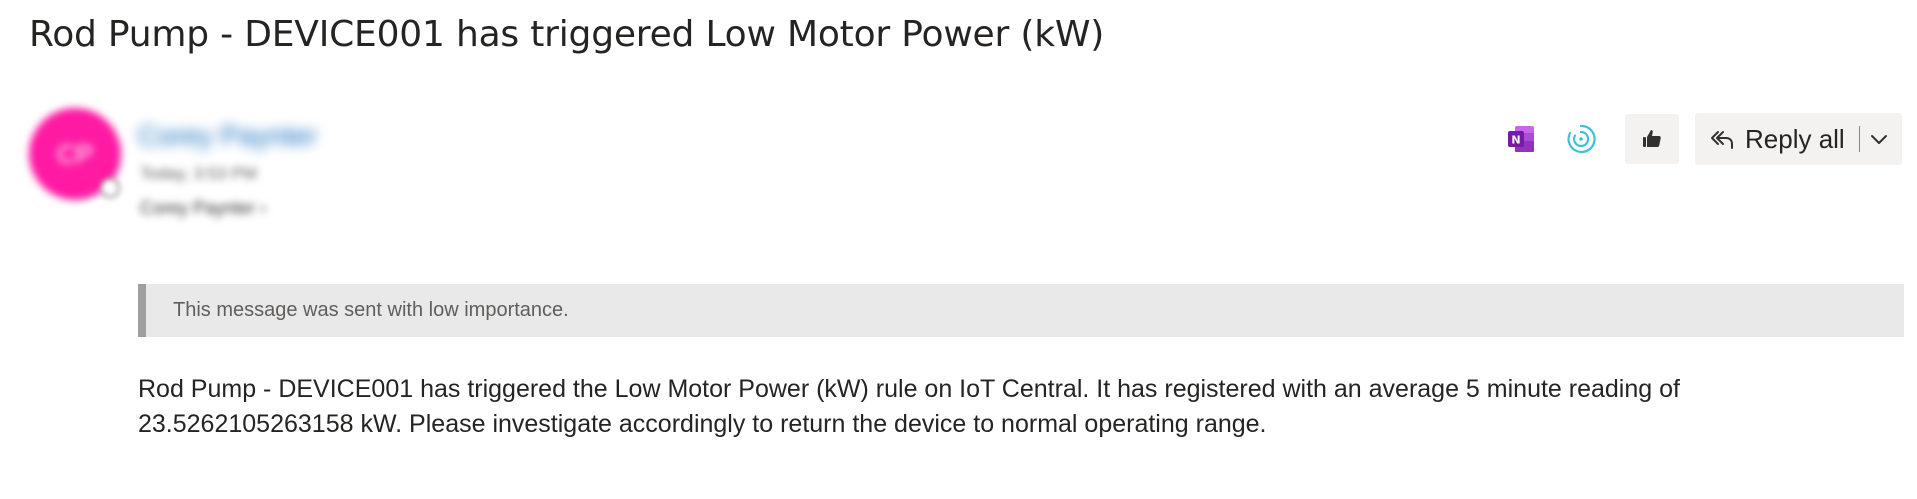  What do you see at coordinates (110, 188) in the screenshot?
I see `presence-status-icon` at bounding box center [110, 188].